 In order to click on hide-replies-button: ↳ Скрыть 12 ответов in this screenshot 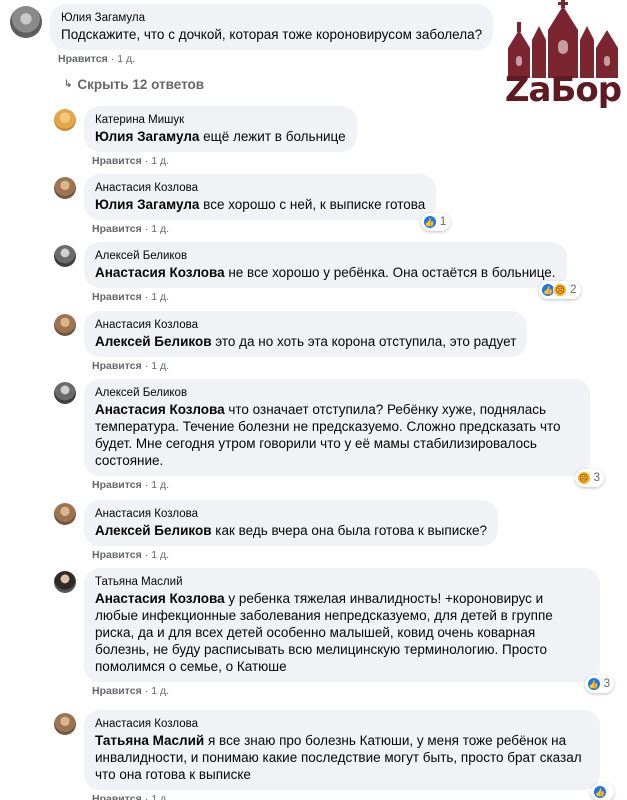, I will do `click(134, 84)`.